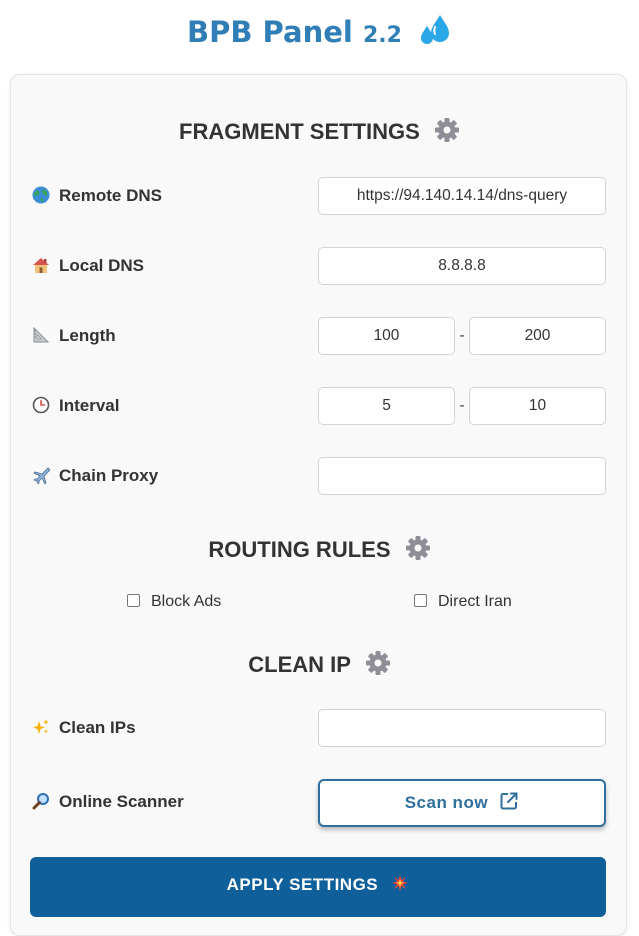  What do you see at coordinates (509, 801) in the screenshot?
I see `external-link-icon` at bounding box center [509, 801].